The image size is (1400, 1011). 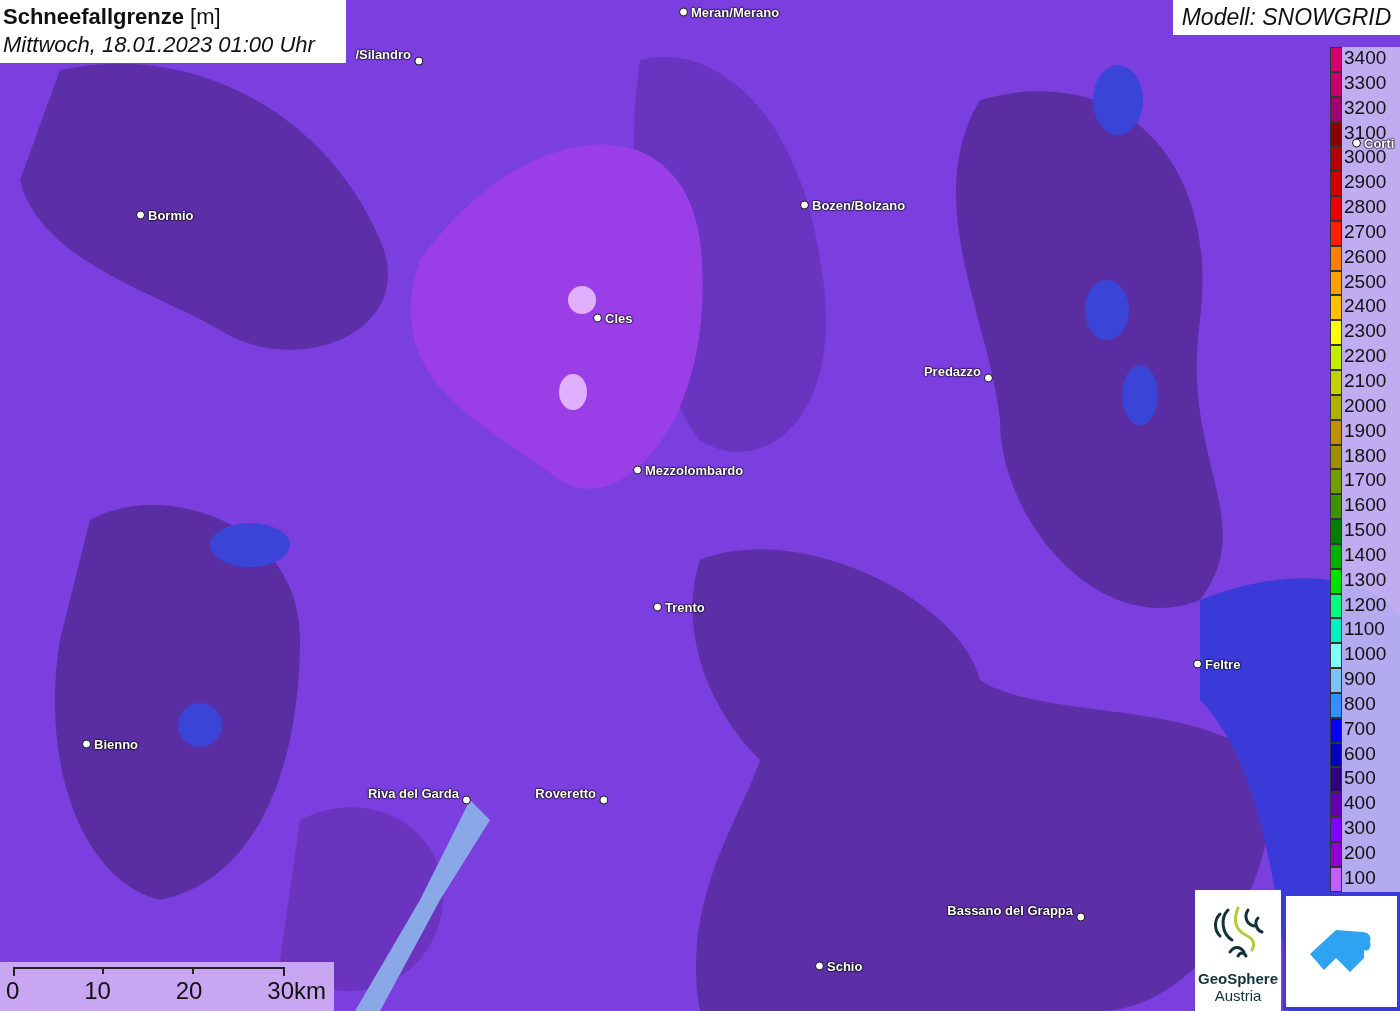 What do you see at coordinates (1371, 457) in the screenshot?
I see `legend-value: 1800` at bounding box center [1371, 457].